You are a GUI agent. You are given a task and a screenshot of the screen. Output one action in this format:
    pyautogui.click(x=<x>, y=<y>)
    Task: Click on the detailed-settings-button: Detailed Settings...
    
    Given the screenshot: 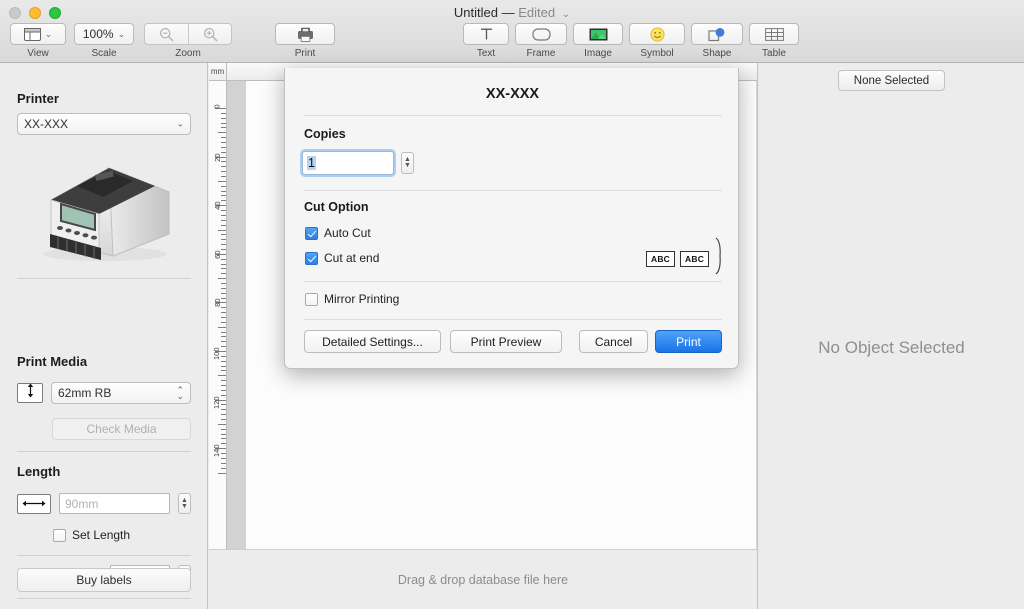 What is the action you would take?
    pyautogui.click(x=372, y=341)
    